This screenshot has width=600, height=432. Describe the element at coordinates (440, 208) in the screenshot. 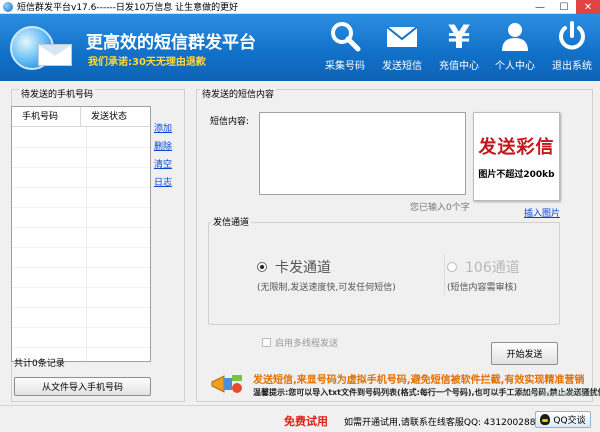

I see `char-count: 您已输入0个字` at that location.